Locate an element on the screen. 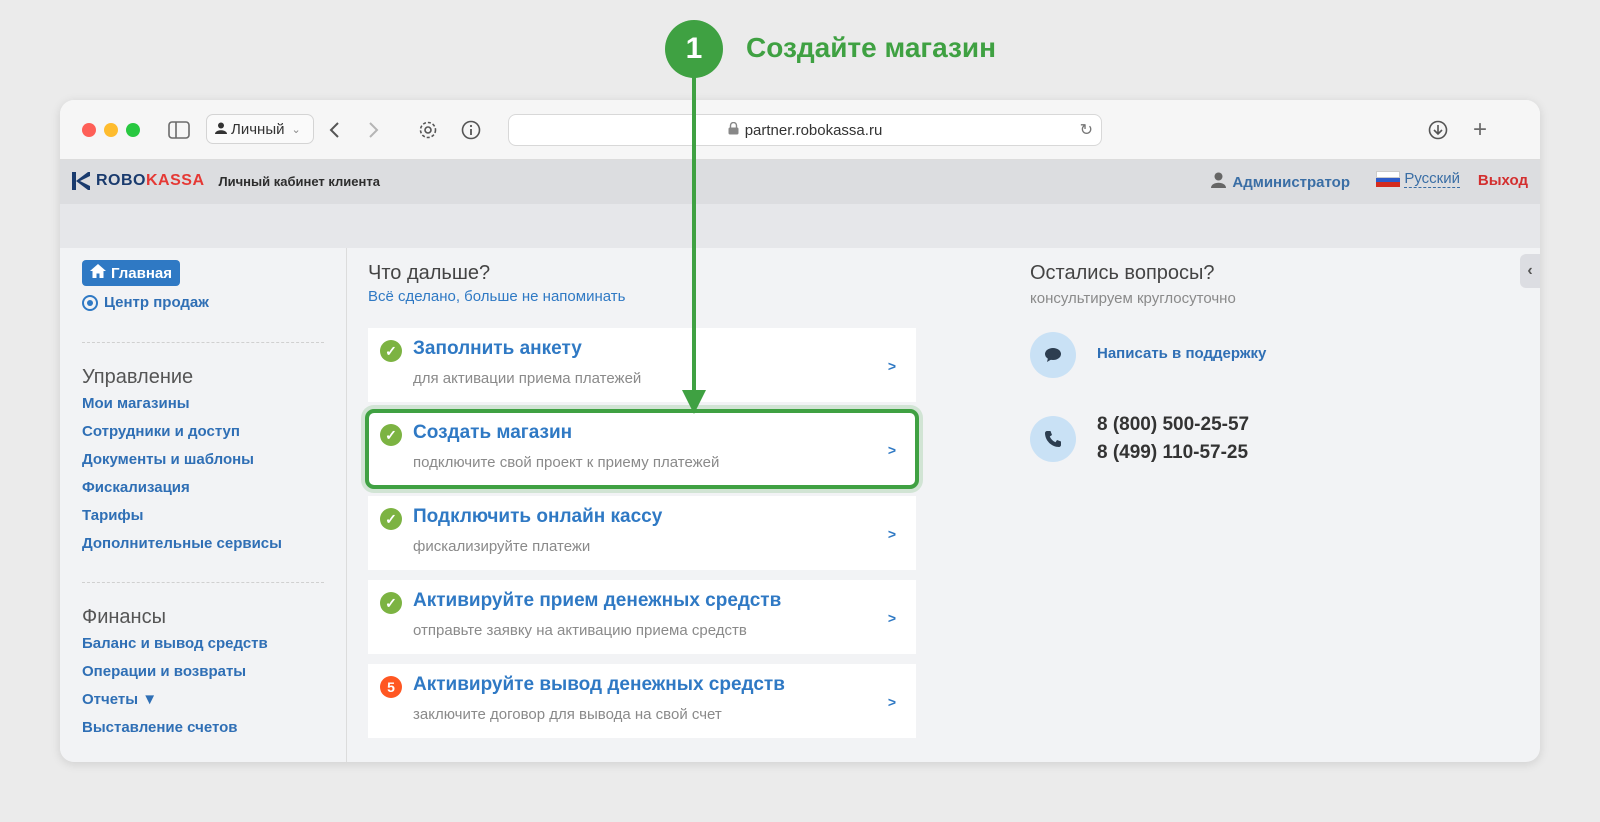  profile-label: Личный is located at coordinates (258, 129).